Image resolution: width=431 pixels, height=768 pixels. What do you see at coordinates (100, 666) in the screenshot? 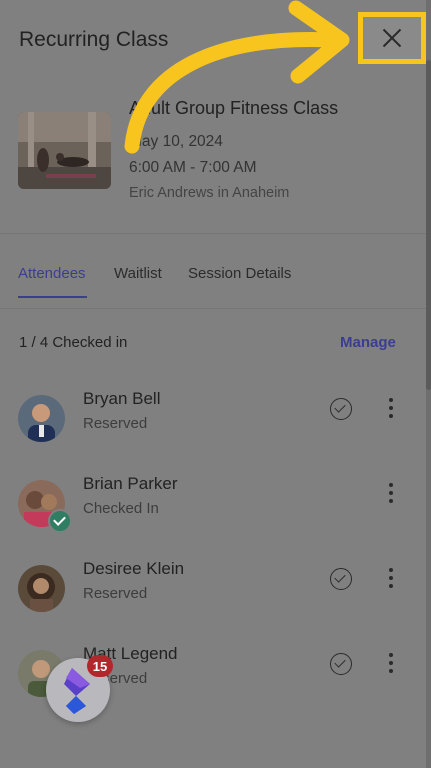
I see `notification-count-badge: 15` at bounding box center [100, 666].